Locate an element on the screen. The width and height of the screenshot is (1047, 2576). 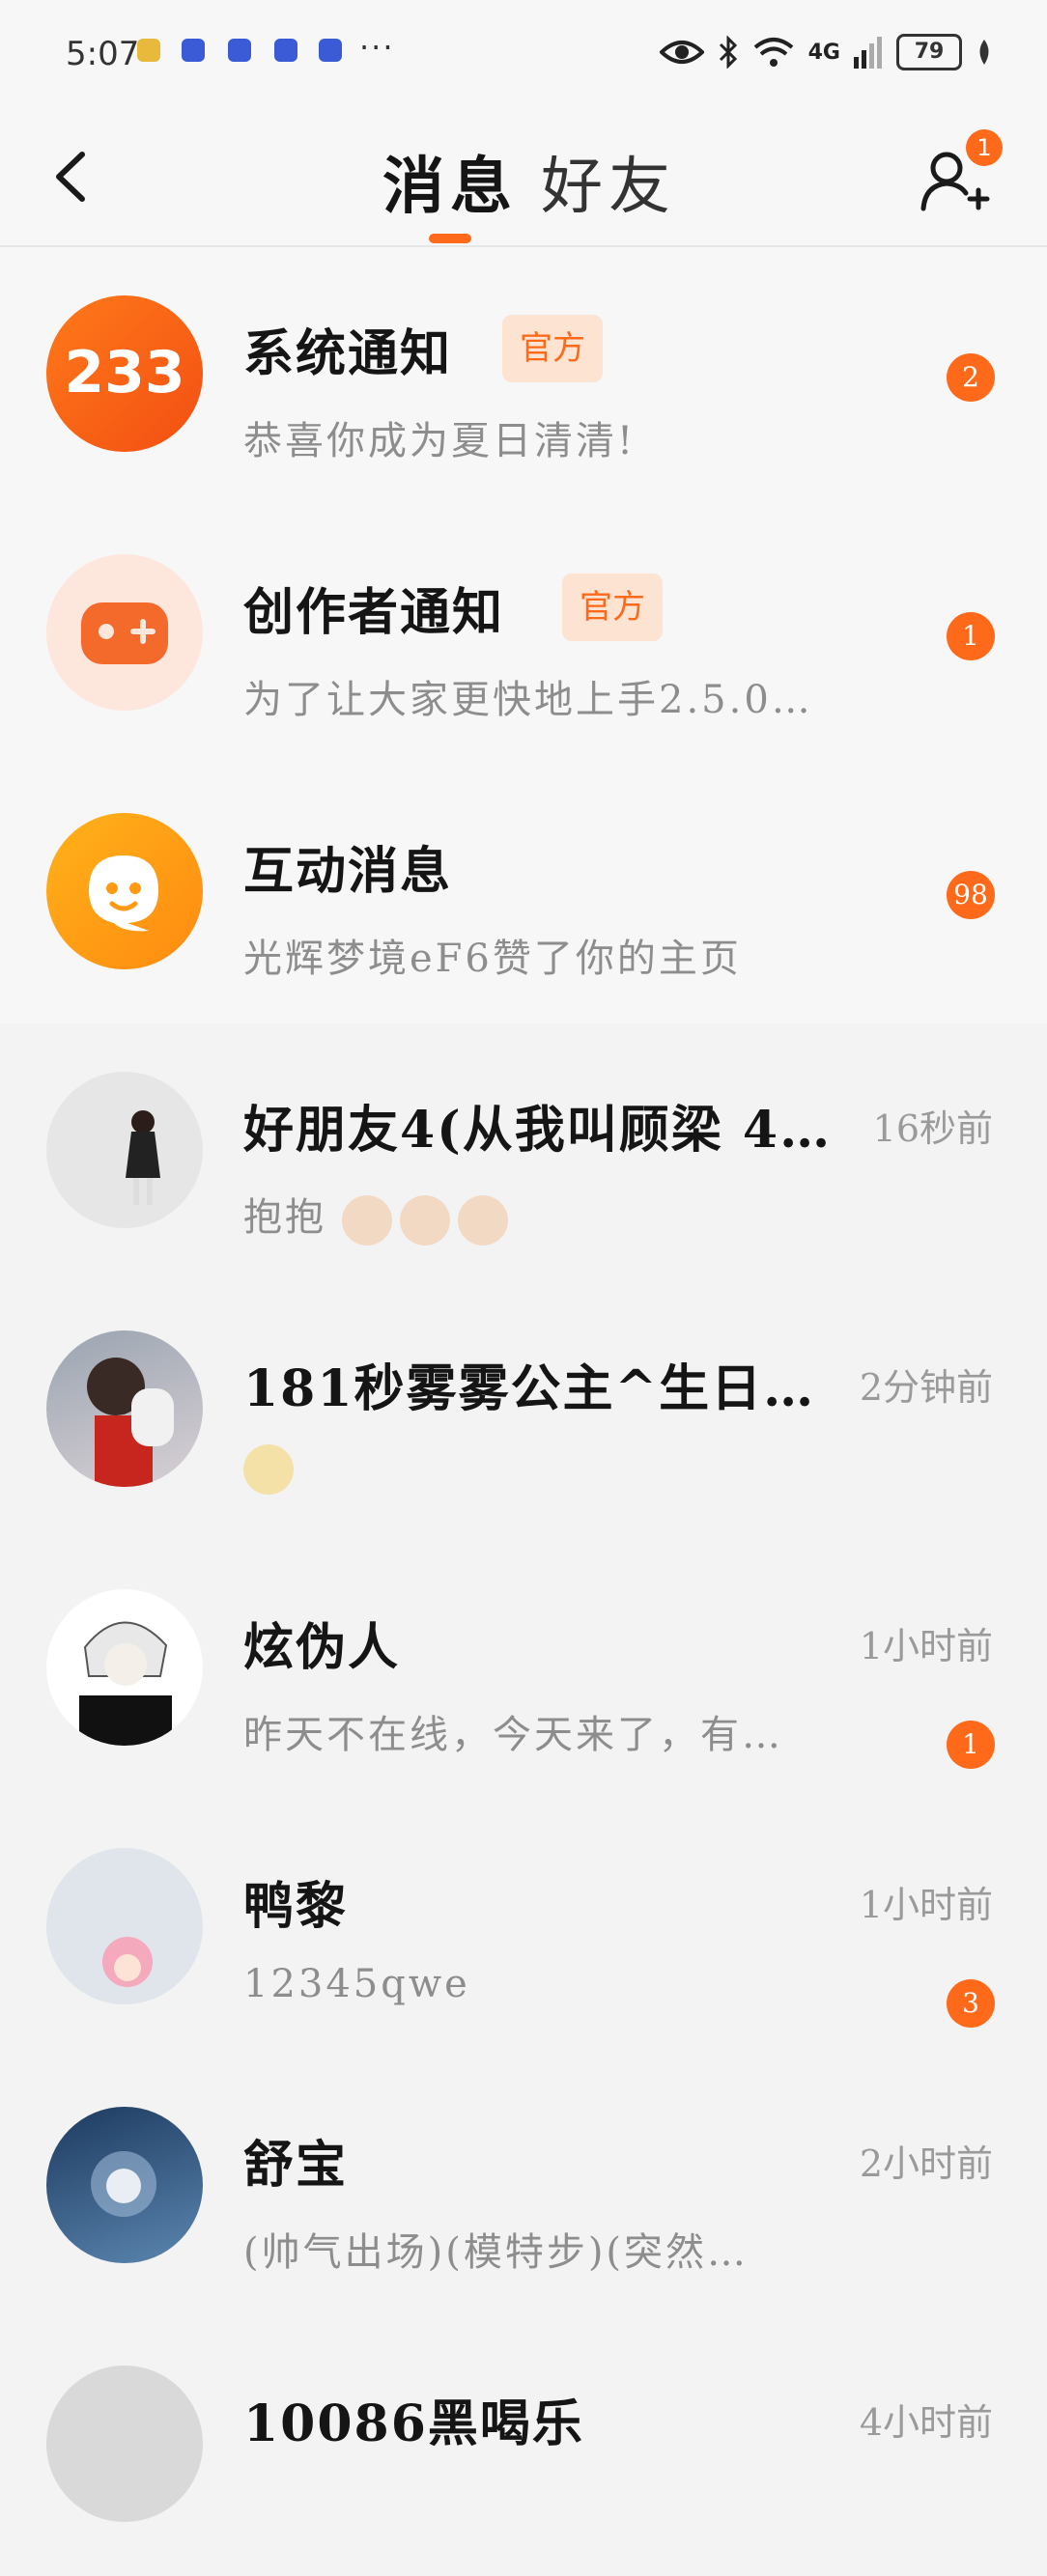
item-preview: 光辉梦境eF6赞了你的主页 is located at coordinates (492, 959).